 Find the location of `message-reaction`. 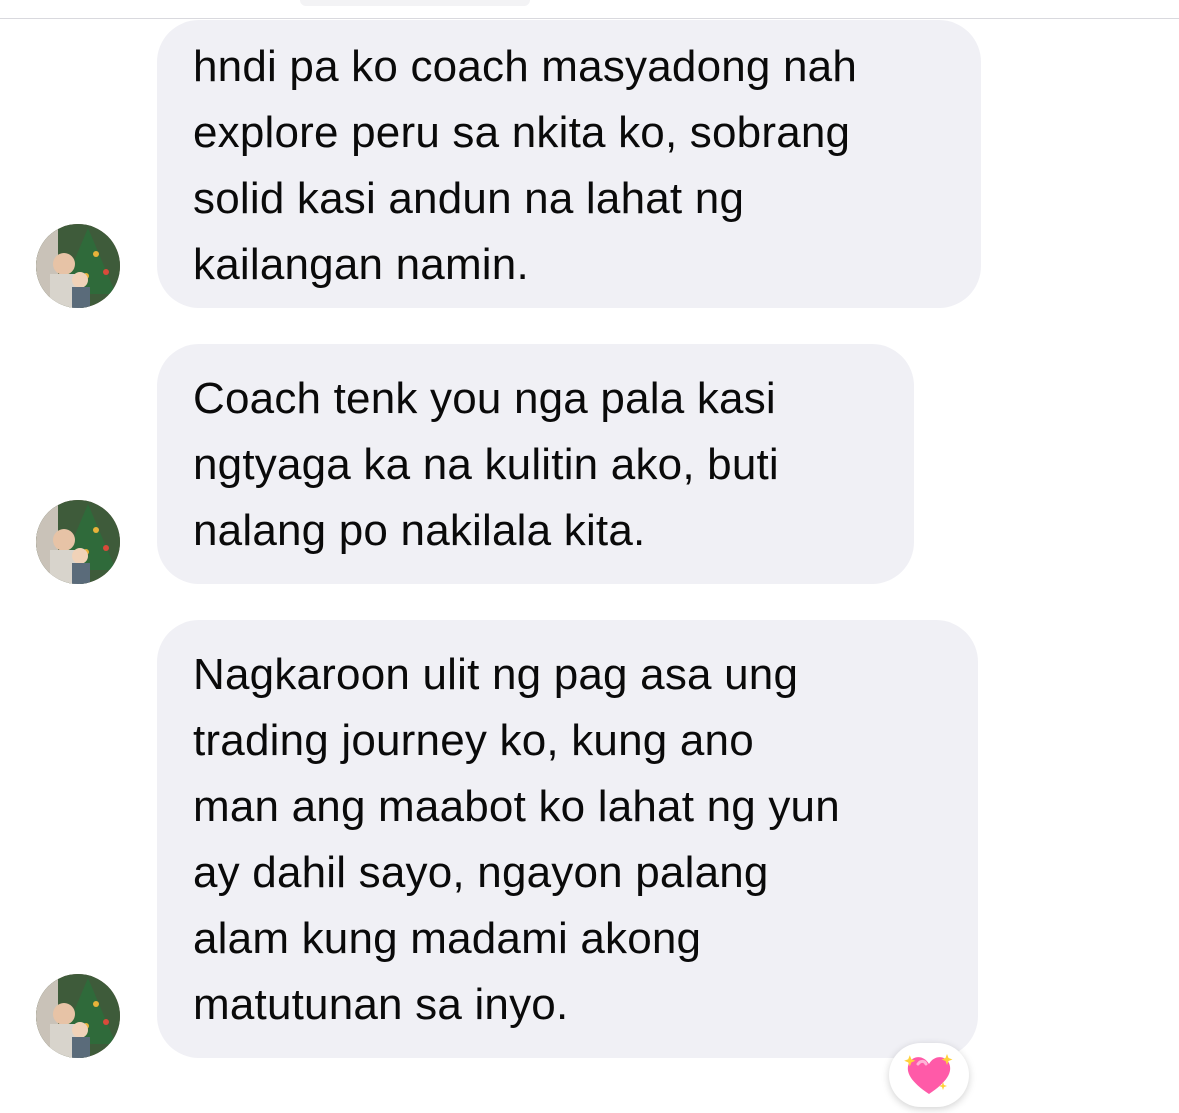

message-reaction is located at coordinates (929, 1075).